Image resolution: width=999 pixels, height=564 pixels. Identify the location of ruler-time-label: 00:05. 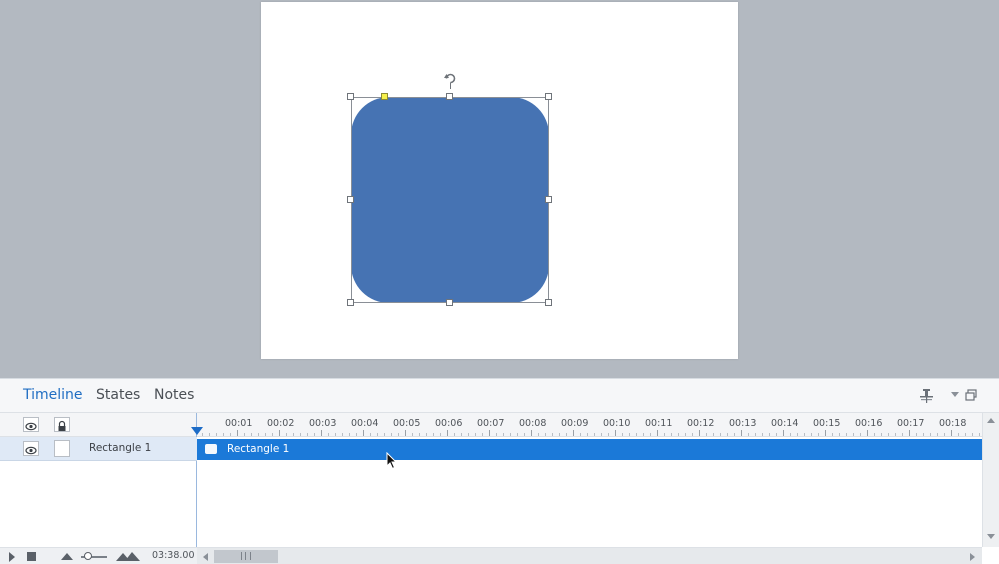
(407, 423).